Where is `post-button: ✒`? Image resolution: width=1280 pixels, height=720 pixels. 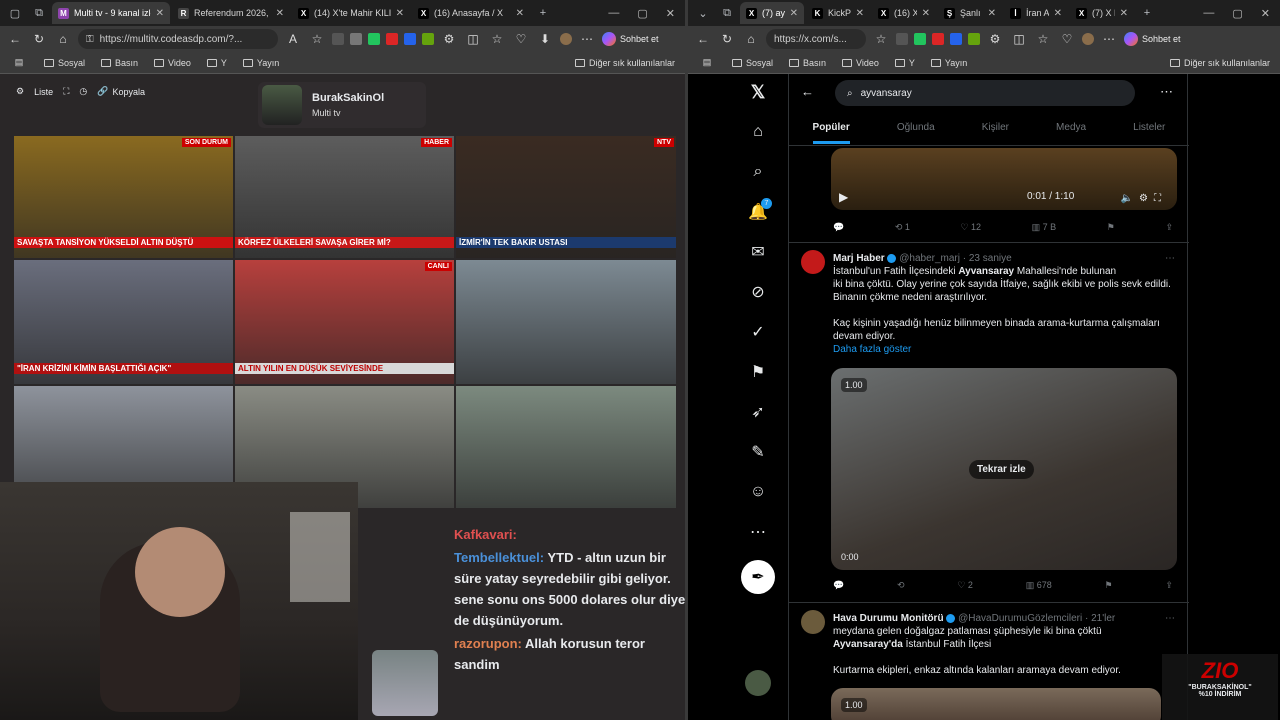 post-button: ✒ is located at coordinates (758, 577).